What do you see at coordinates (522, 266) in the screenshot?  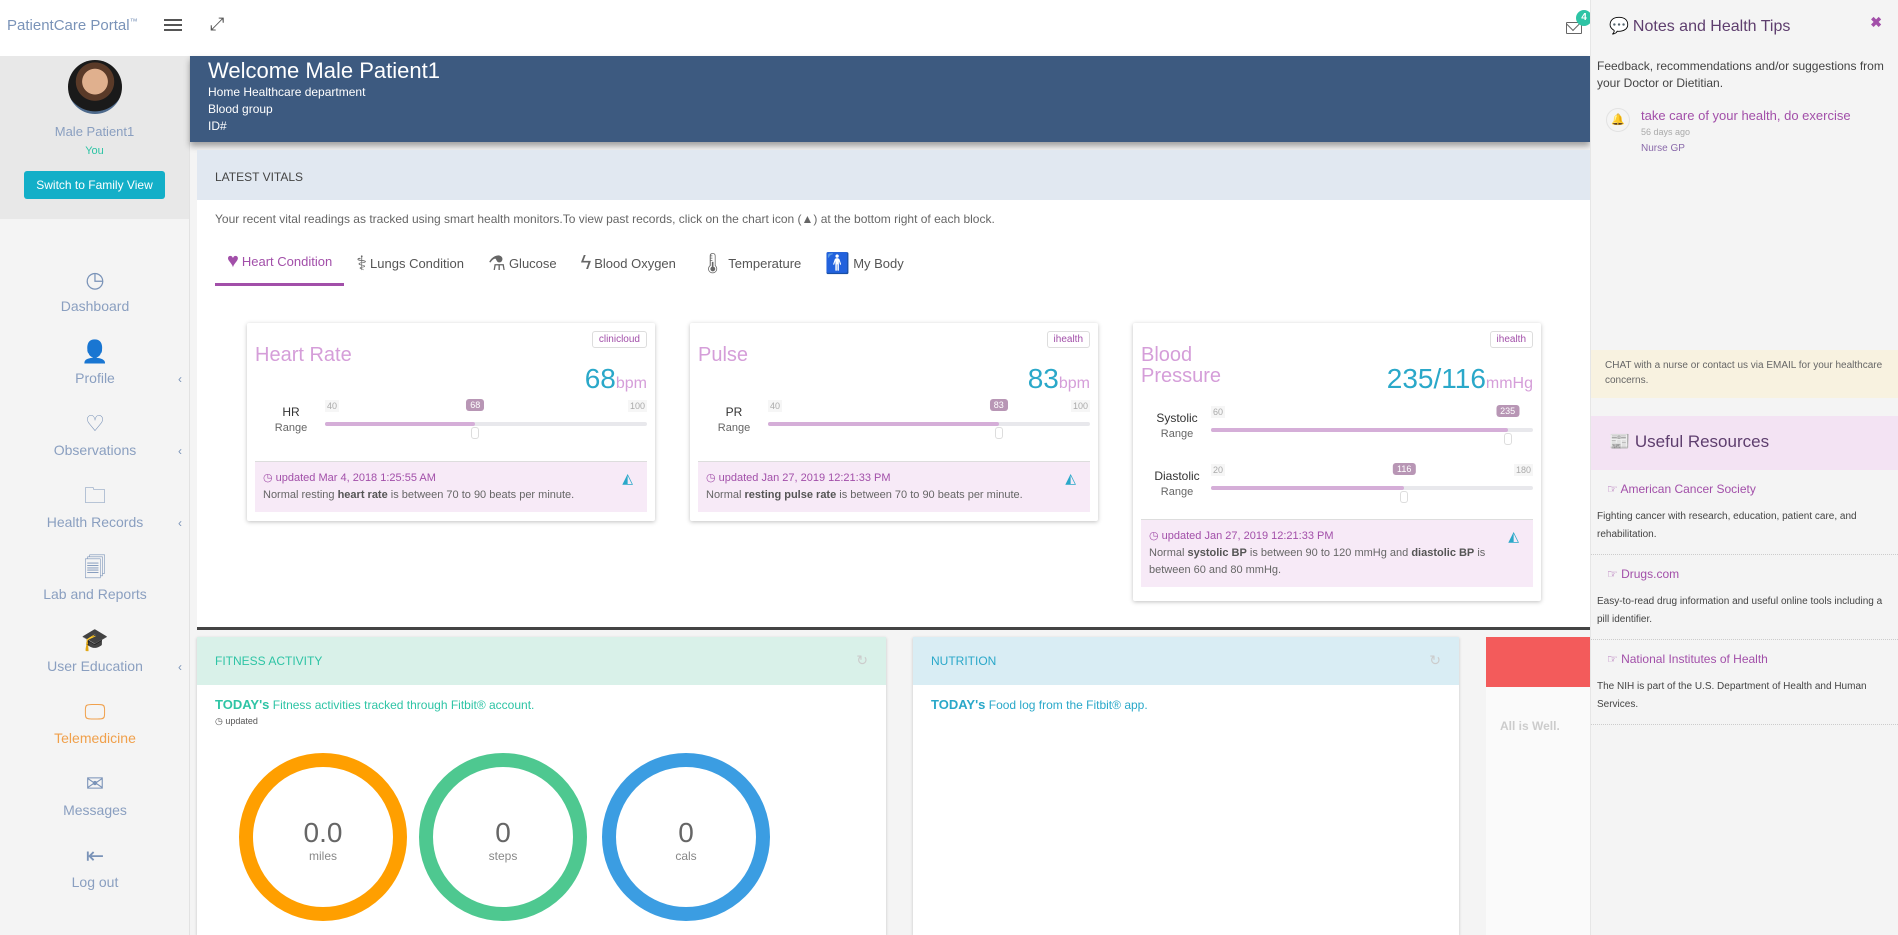 I see `tab-glucose: ⚗ Glucose` at bounding box center [522, 266].